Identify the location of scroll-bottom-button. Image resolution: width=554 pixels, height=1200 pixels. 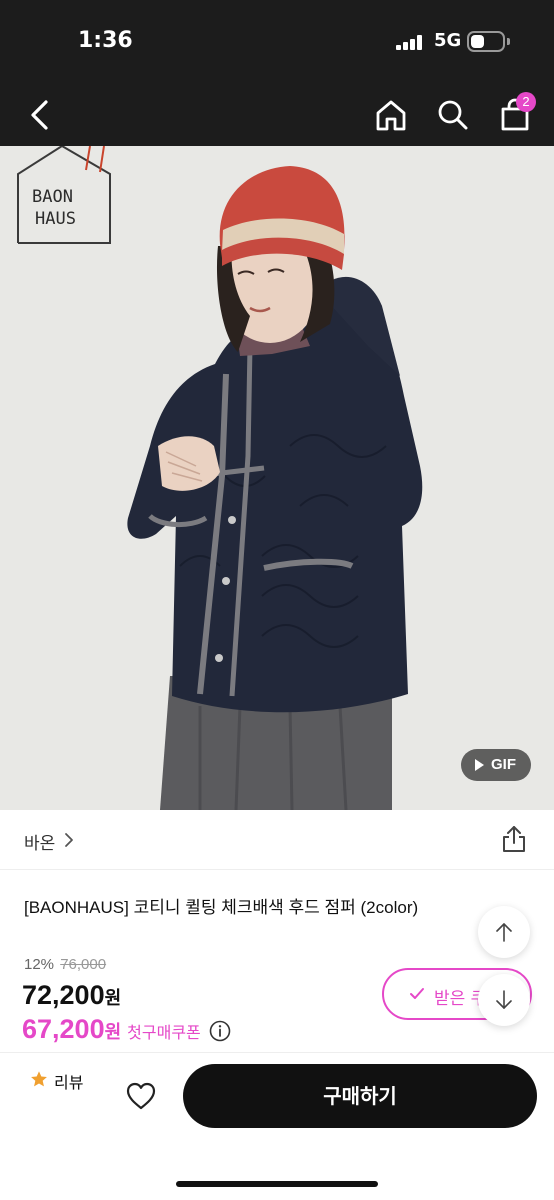
(504, 1000).